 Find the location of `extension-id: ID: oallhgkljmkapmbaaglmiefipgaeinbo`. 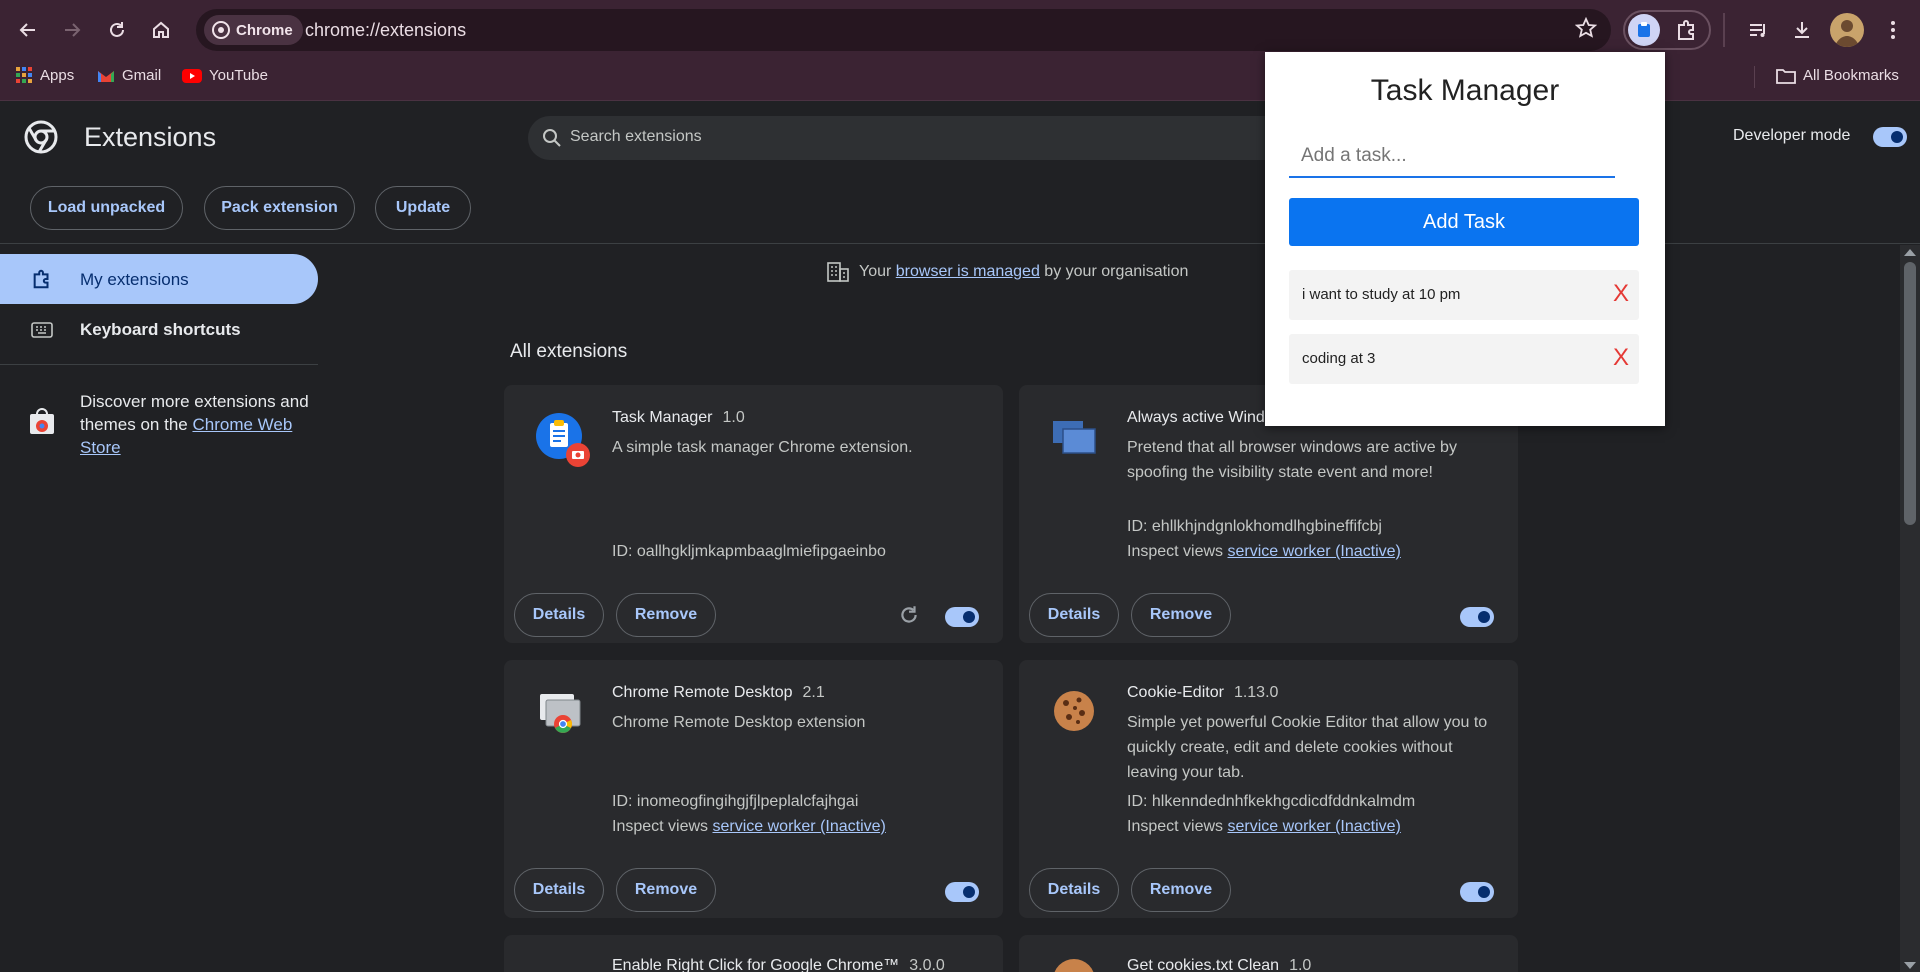

extension-id: ID: oallhgkljmkapmbaaglmiefipgaeinbo is located at coordinates (749, 551).